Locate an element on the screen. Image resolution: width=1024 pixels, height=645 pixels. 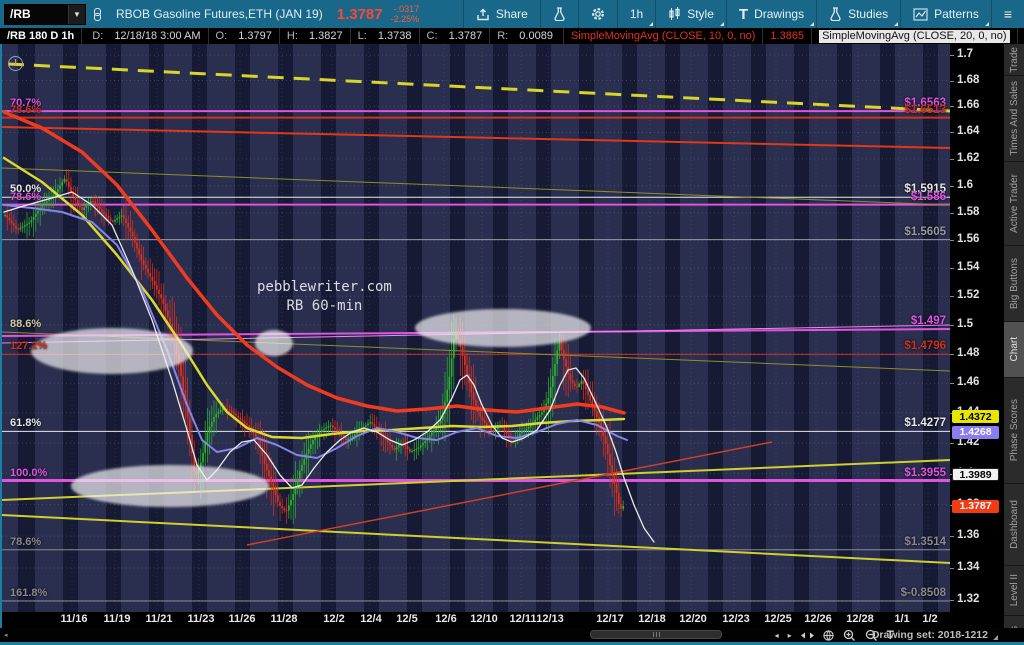
date-tick-label: 12/5 is located at coordinates (407, 619).